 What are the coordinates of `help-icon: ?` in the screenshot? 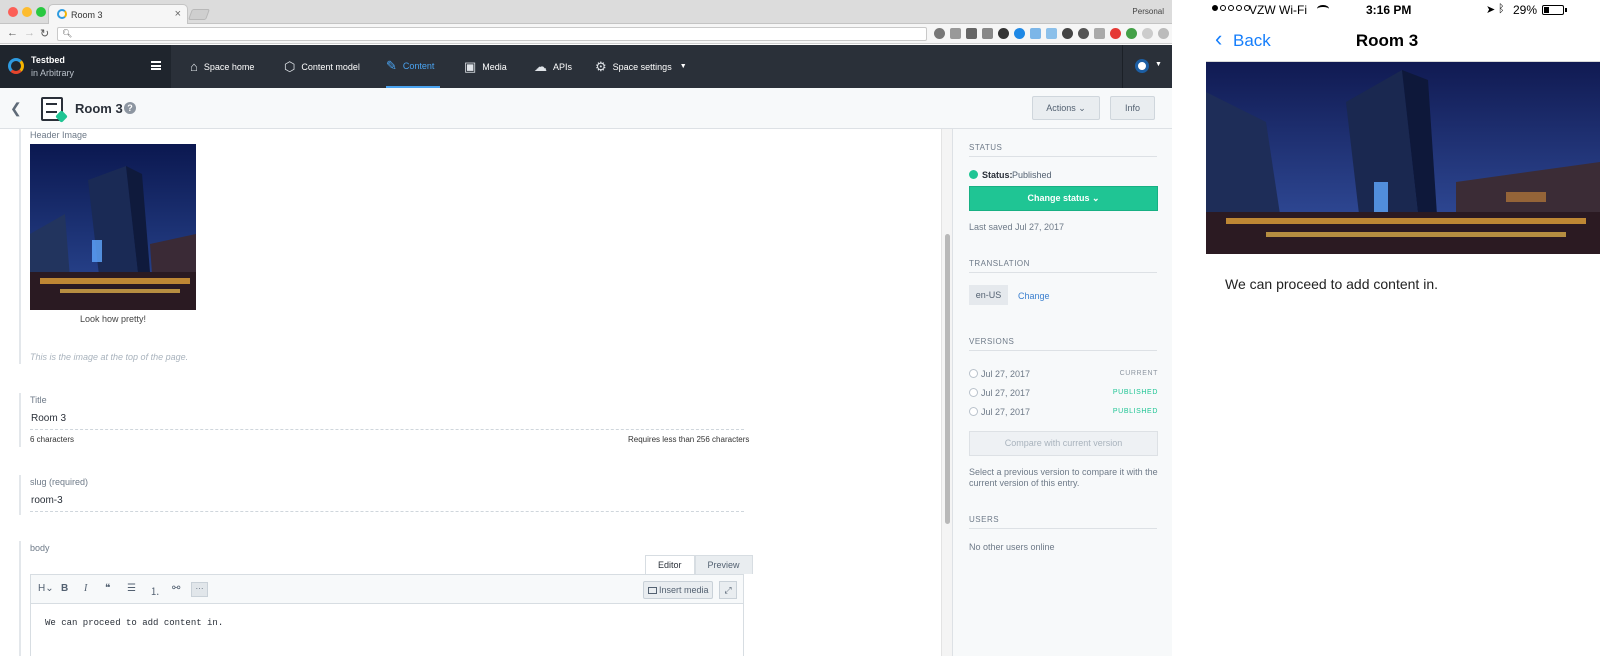 It's located at (130, 108).